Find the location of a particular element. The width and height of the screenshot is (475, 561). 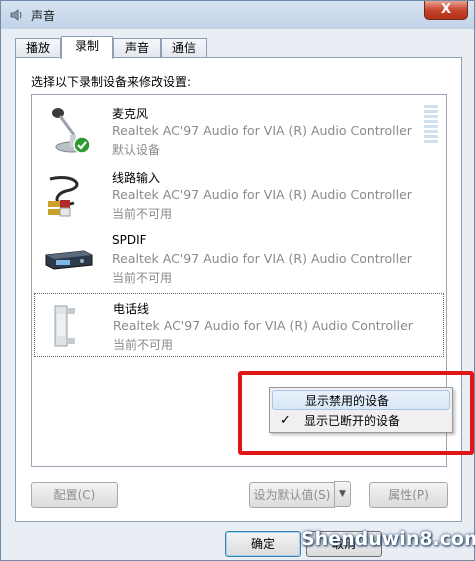

telephone-icon is located at coordinates (64, 326).